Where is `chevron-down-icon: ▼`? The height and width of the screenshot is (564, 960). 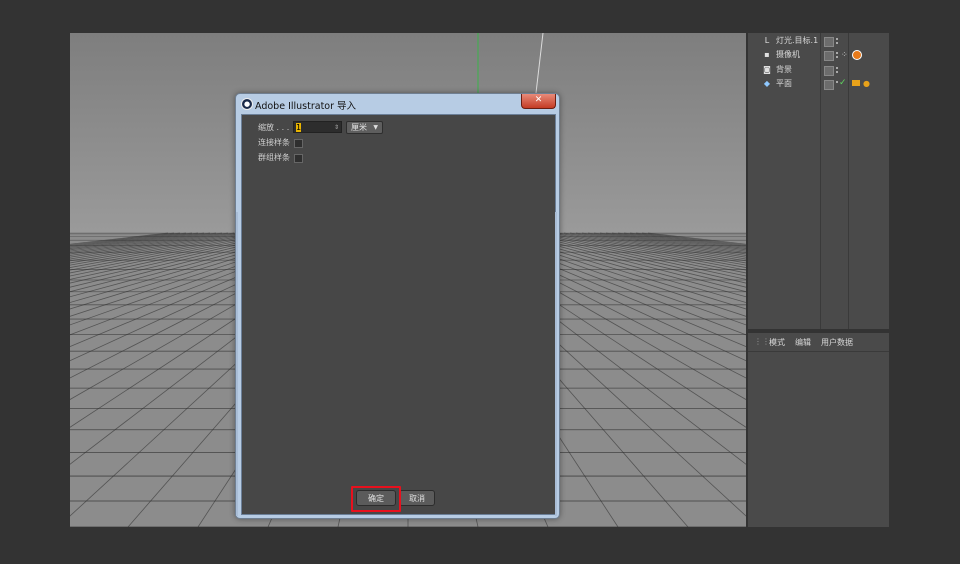
chevron-down-icon: ▼ is located at coordinates (375, 127).